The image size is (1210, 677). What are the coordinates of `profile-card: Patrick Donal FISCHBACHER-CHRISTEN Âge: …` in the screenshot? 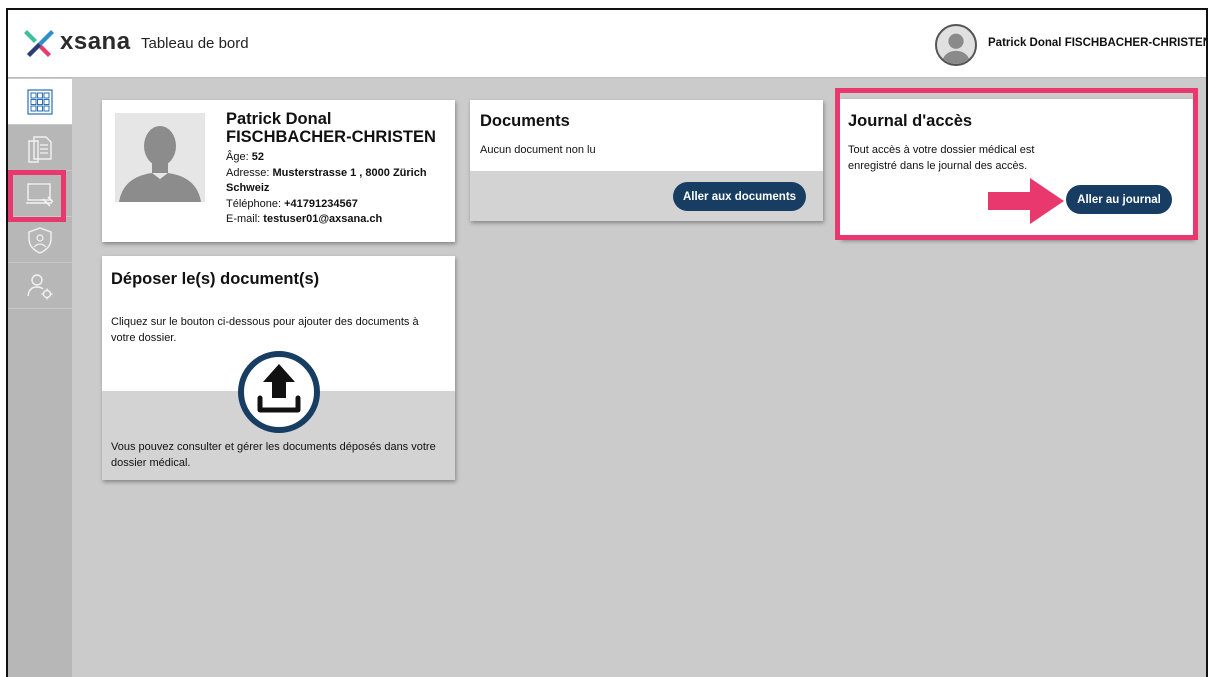 It's located at (278, 171).